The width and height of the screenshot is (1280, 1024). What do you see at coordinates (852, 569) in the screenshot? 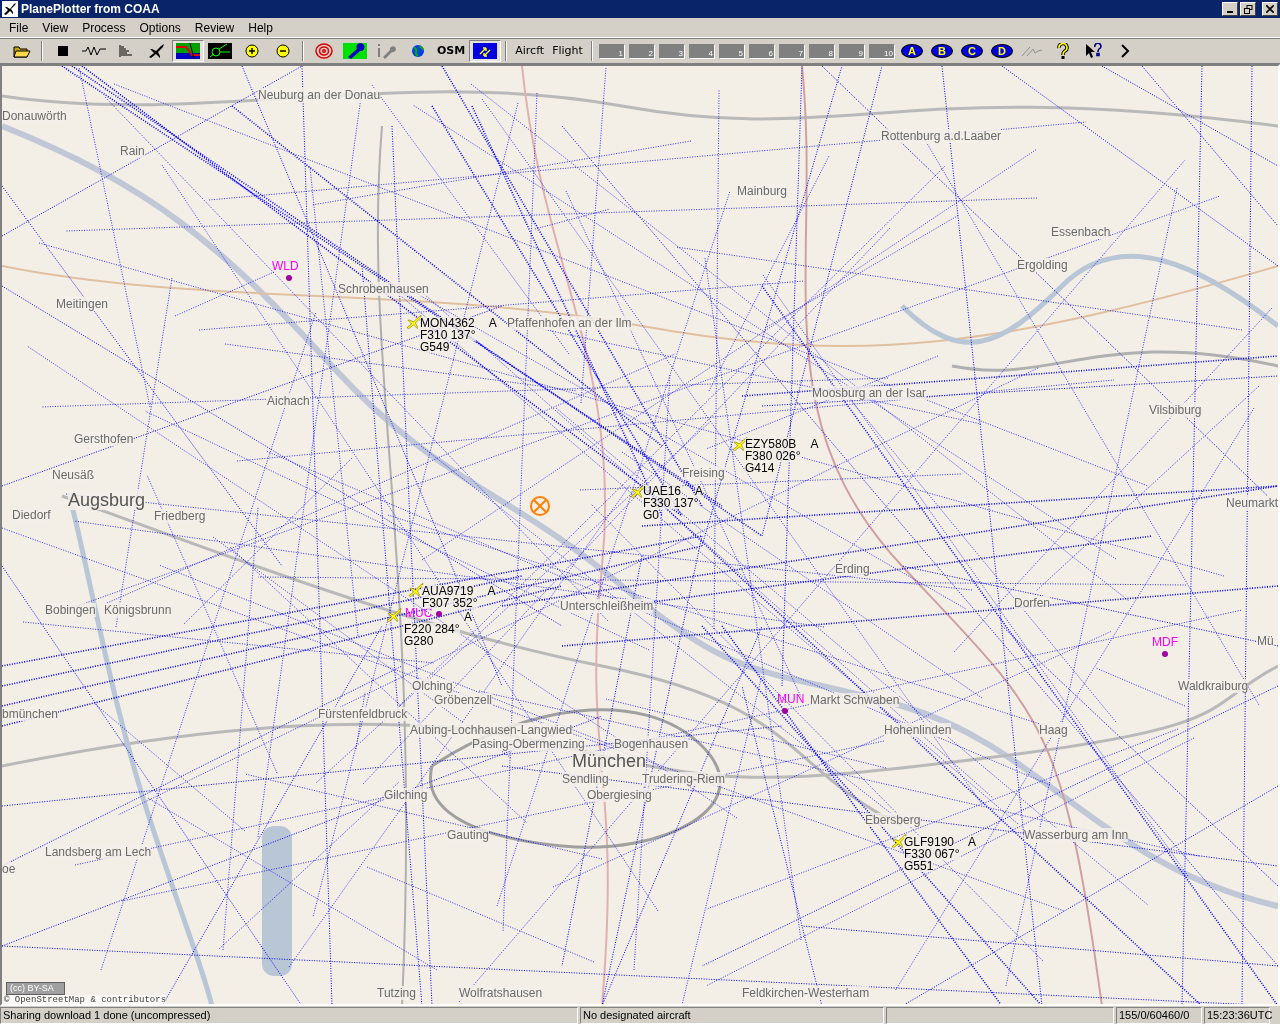
I see `place-label: Erding` at bounding box center [852, 569].